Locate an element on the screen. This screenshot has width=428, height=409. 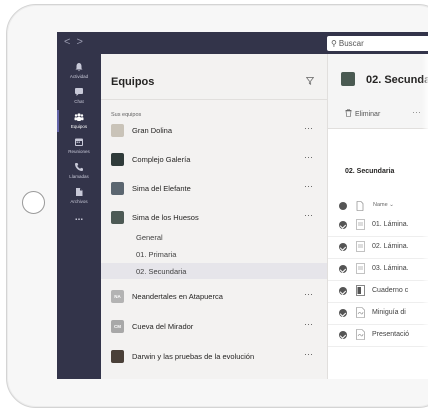
rail-item-actividad: Actividad is located at coordinates (79, 70).